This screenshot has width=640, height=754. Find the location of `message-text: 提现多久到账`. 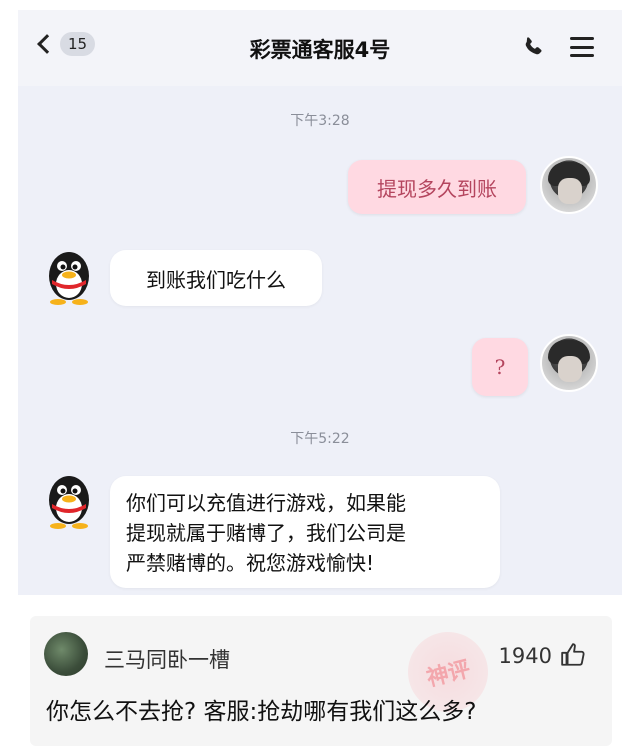

message-text: 提现多久到账 is located at coordinates (437, 188).